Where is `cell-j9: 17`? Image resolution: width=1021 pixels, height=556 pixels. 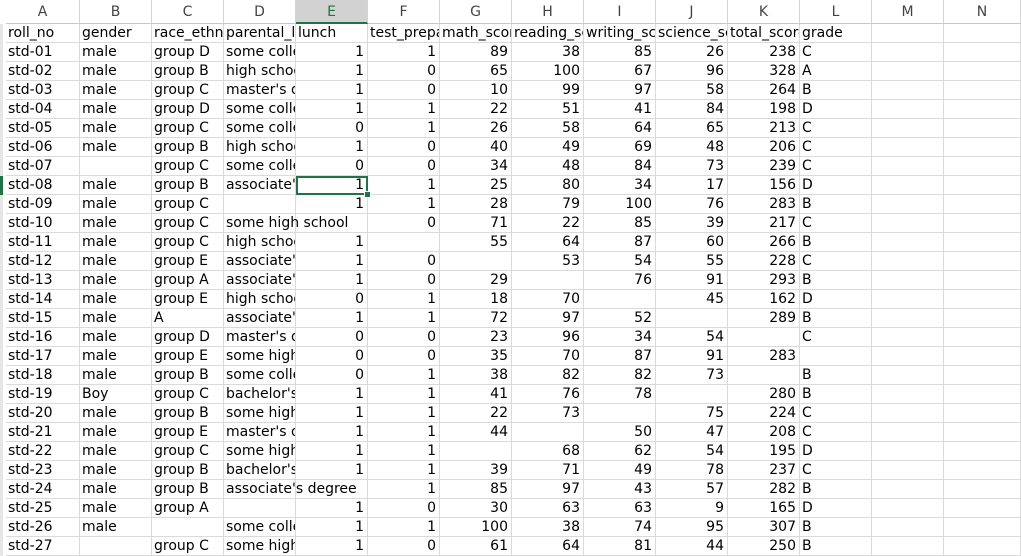 cell-j9: 17 is located at coordinates (692, 185).